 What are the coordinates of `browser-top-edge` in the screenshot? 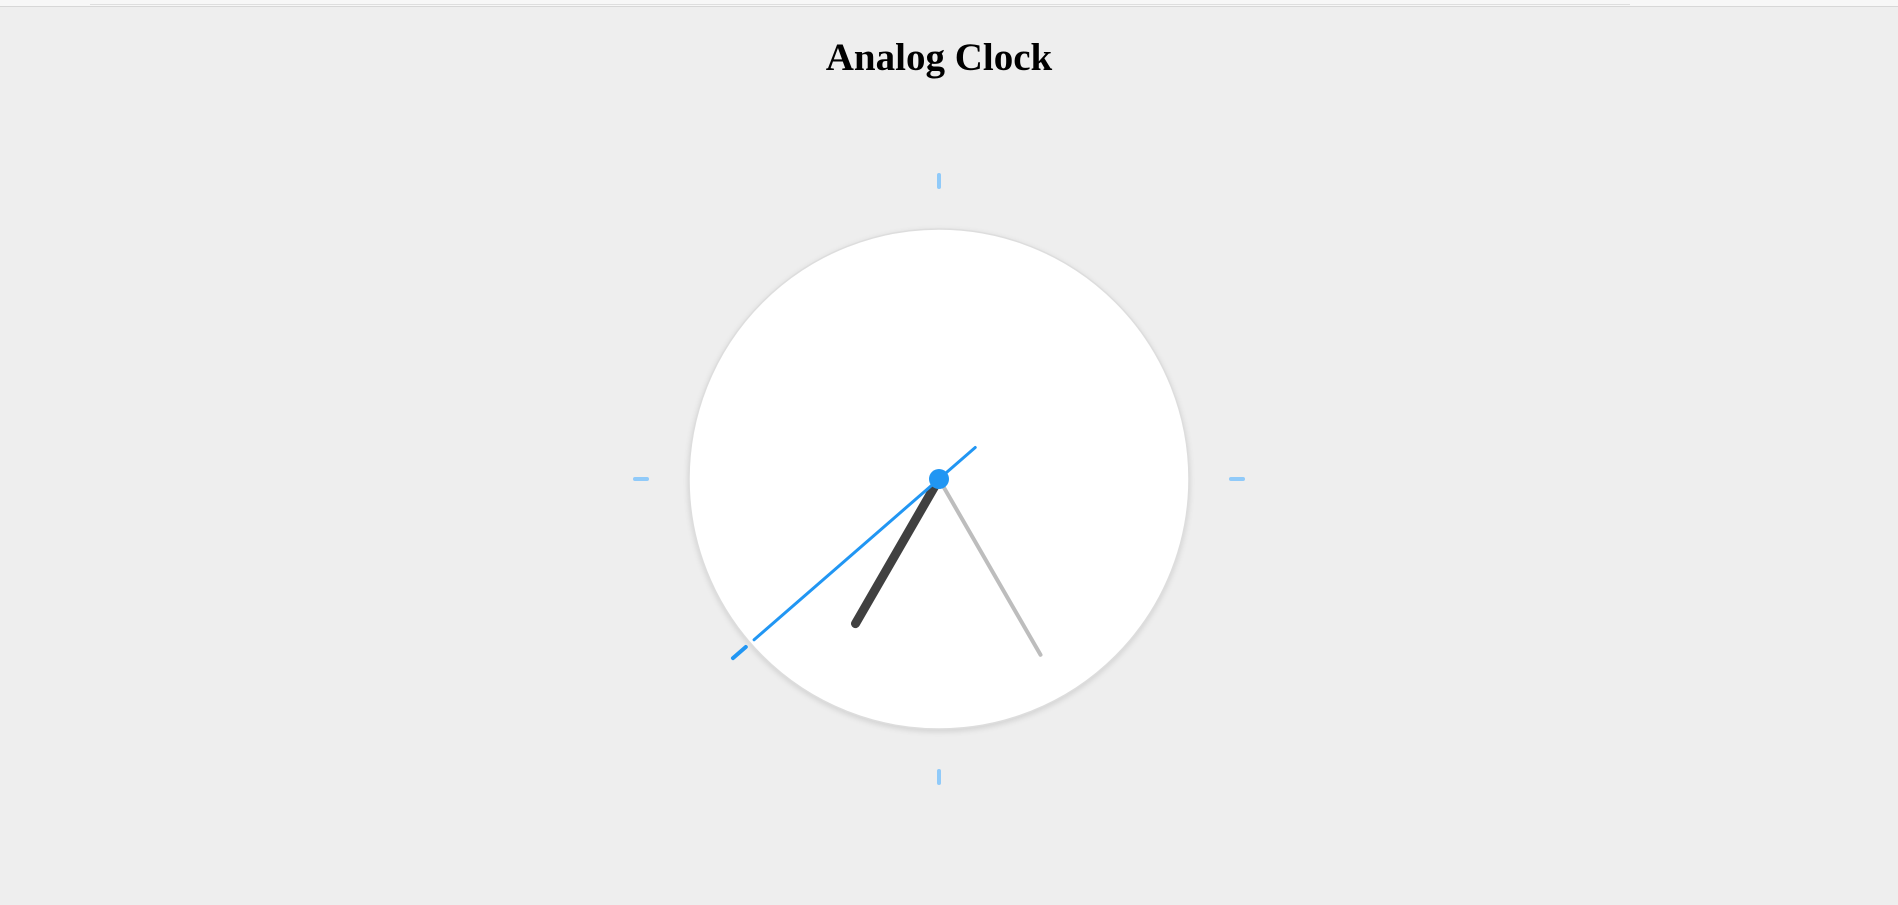 It's located at (949, 3).